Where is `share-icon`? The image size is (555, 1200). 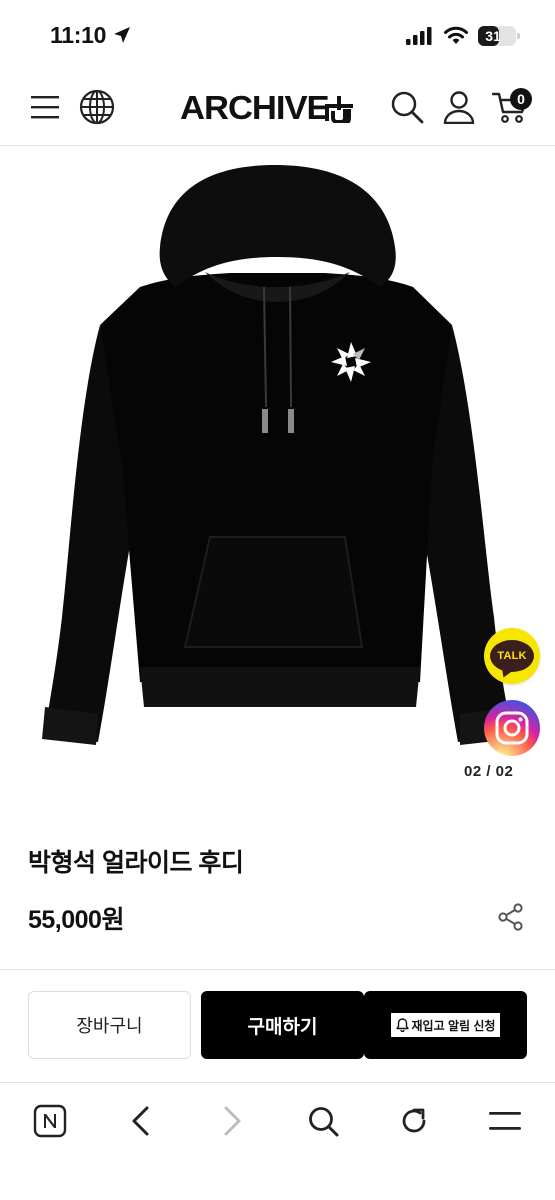
share-icon is located at coordinates (510, 917).